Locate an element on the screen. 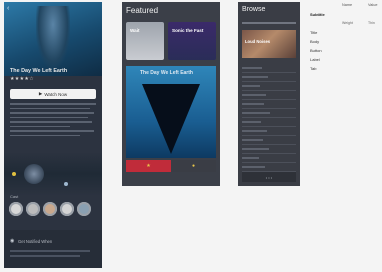  browse-list is located at coordinates (269, 118).